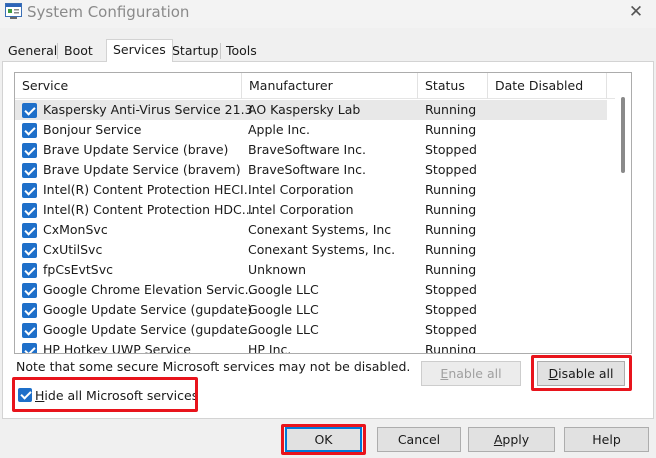 The width and height of the screenshot is (656, 458). I want to click on msconfig-icon, so click(13, 11).